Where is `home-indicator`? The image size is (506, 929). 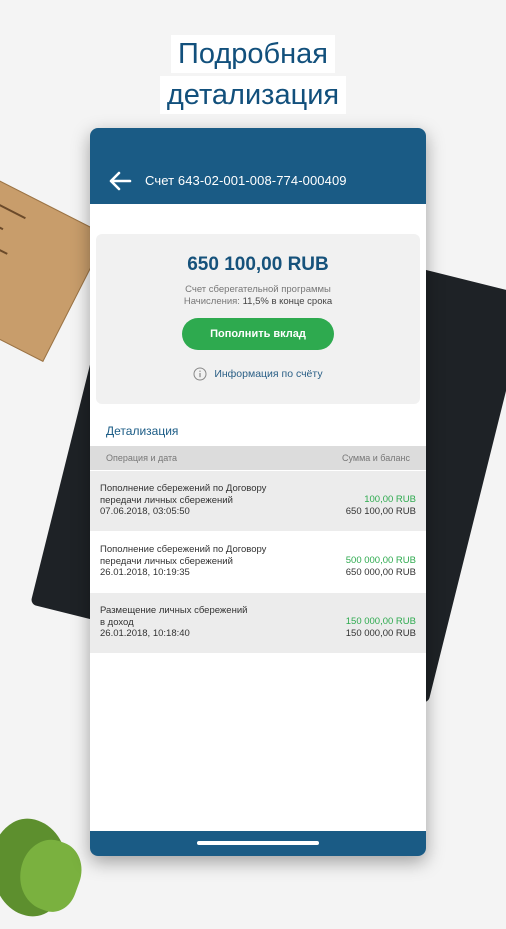 home-indicator is located at coordinates (258, 843).